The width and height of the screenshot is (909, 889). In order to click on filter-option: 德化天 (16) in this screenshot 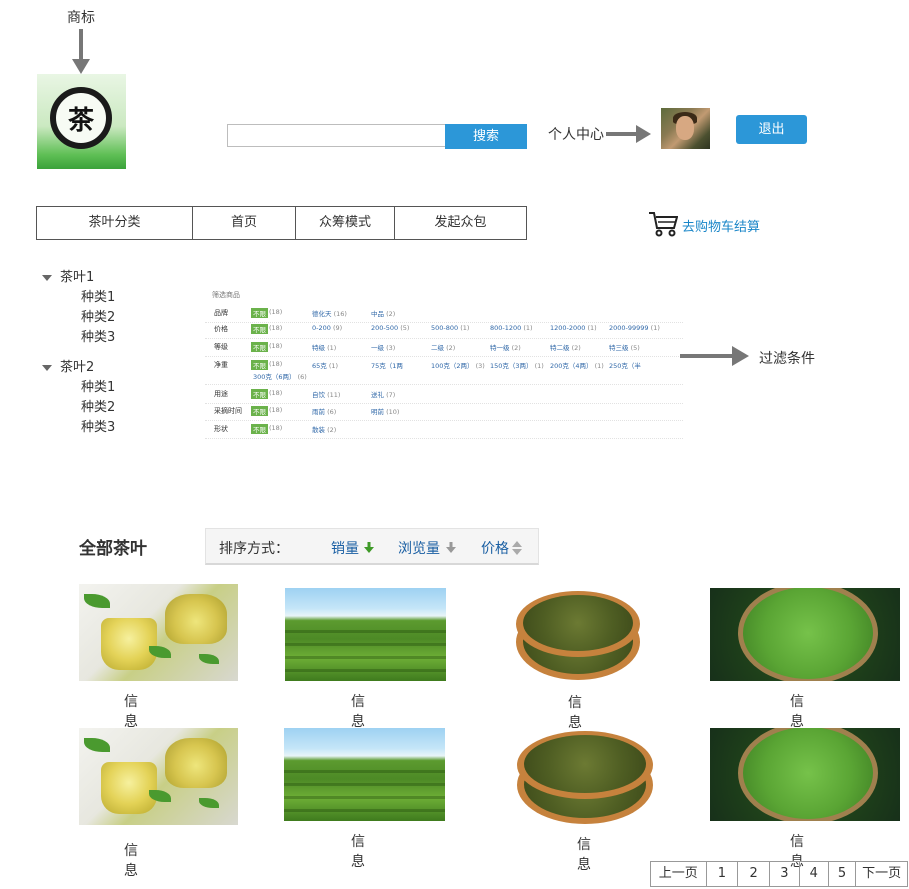, I will do `click(329, 313)`.